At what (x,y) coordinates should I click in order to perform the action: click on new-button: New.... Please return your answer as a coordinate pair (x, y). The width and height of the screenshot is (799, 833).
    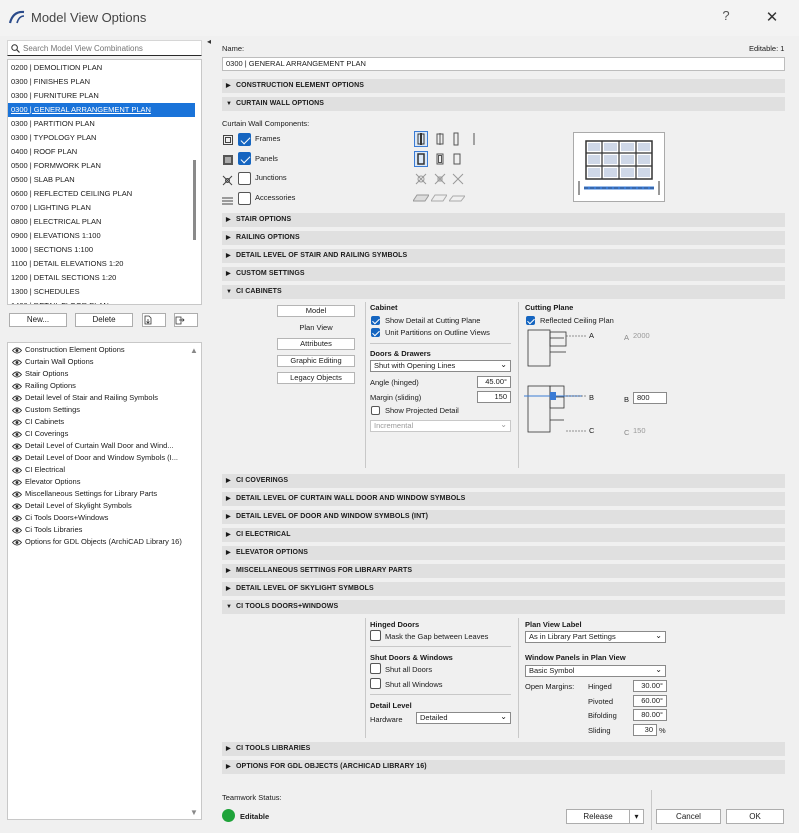
    Looking at the image, I should click on (38, 320).